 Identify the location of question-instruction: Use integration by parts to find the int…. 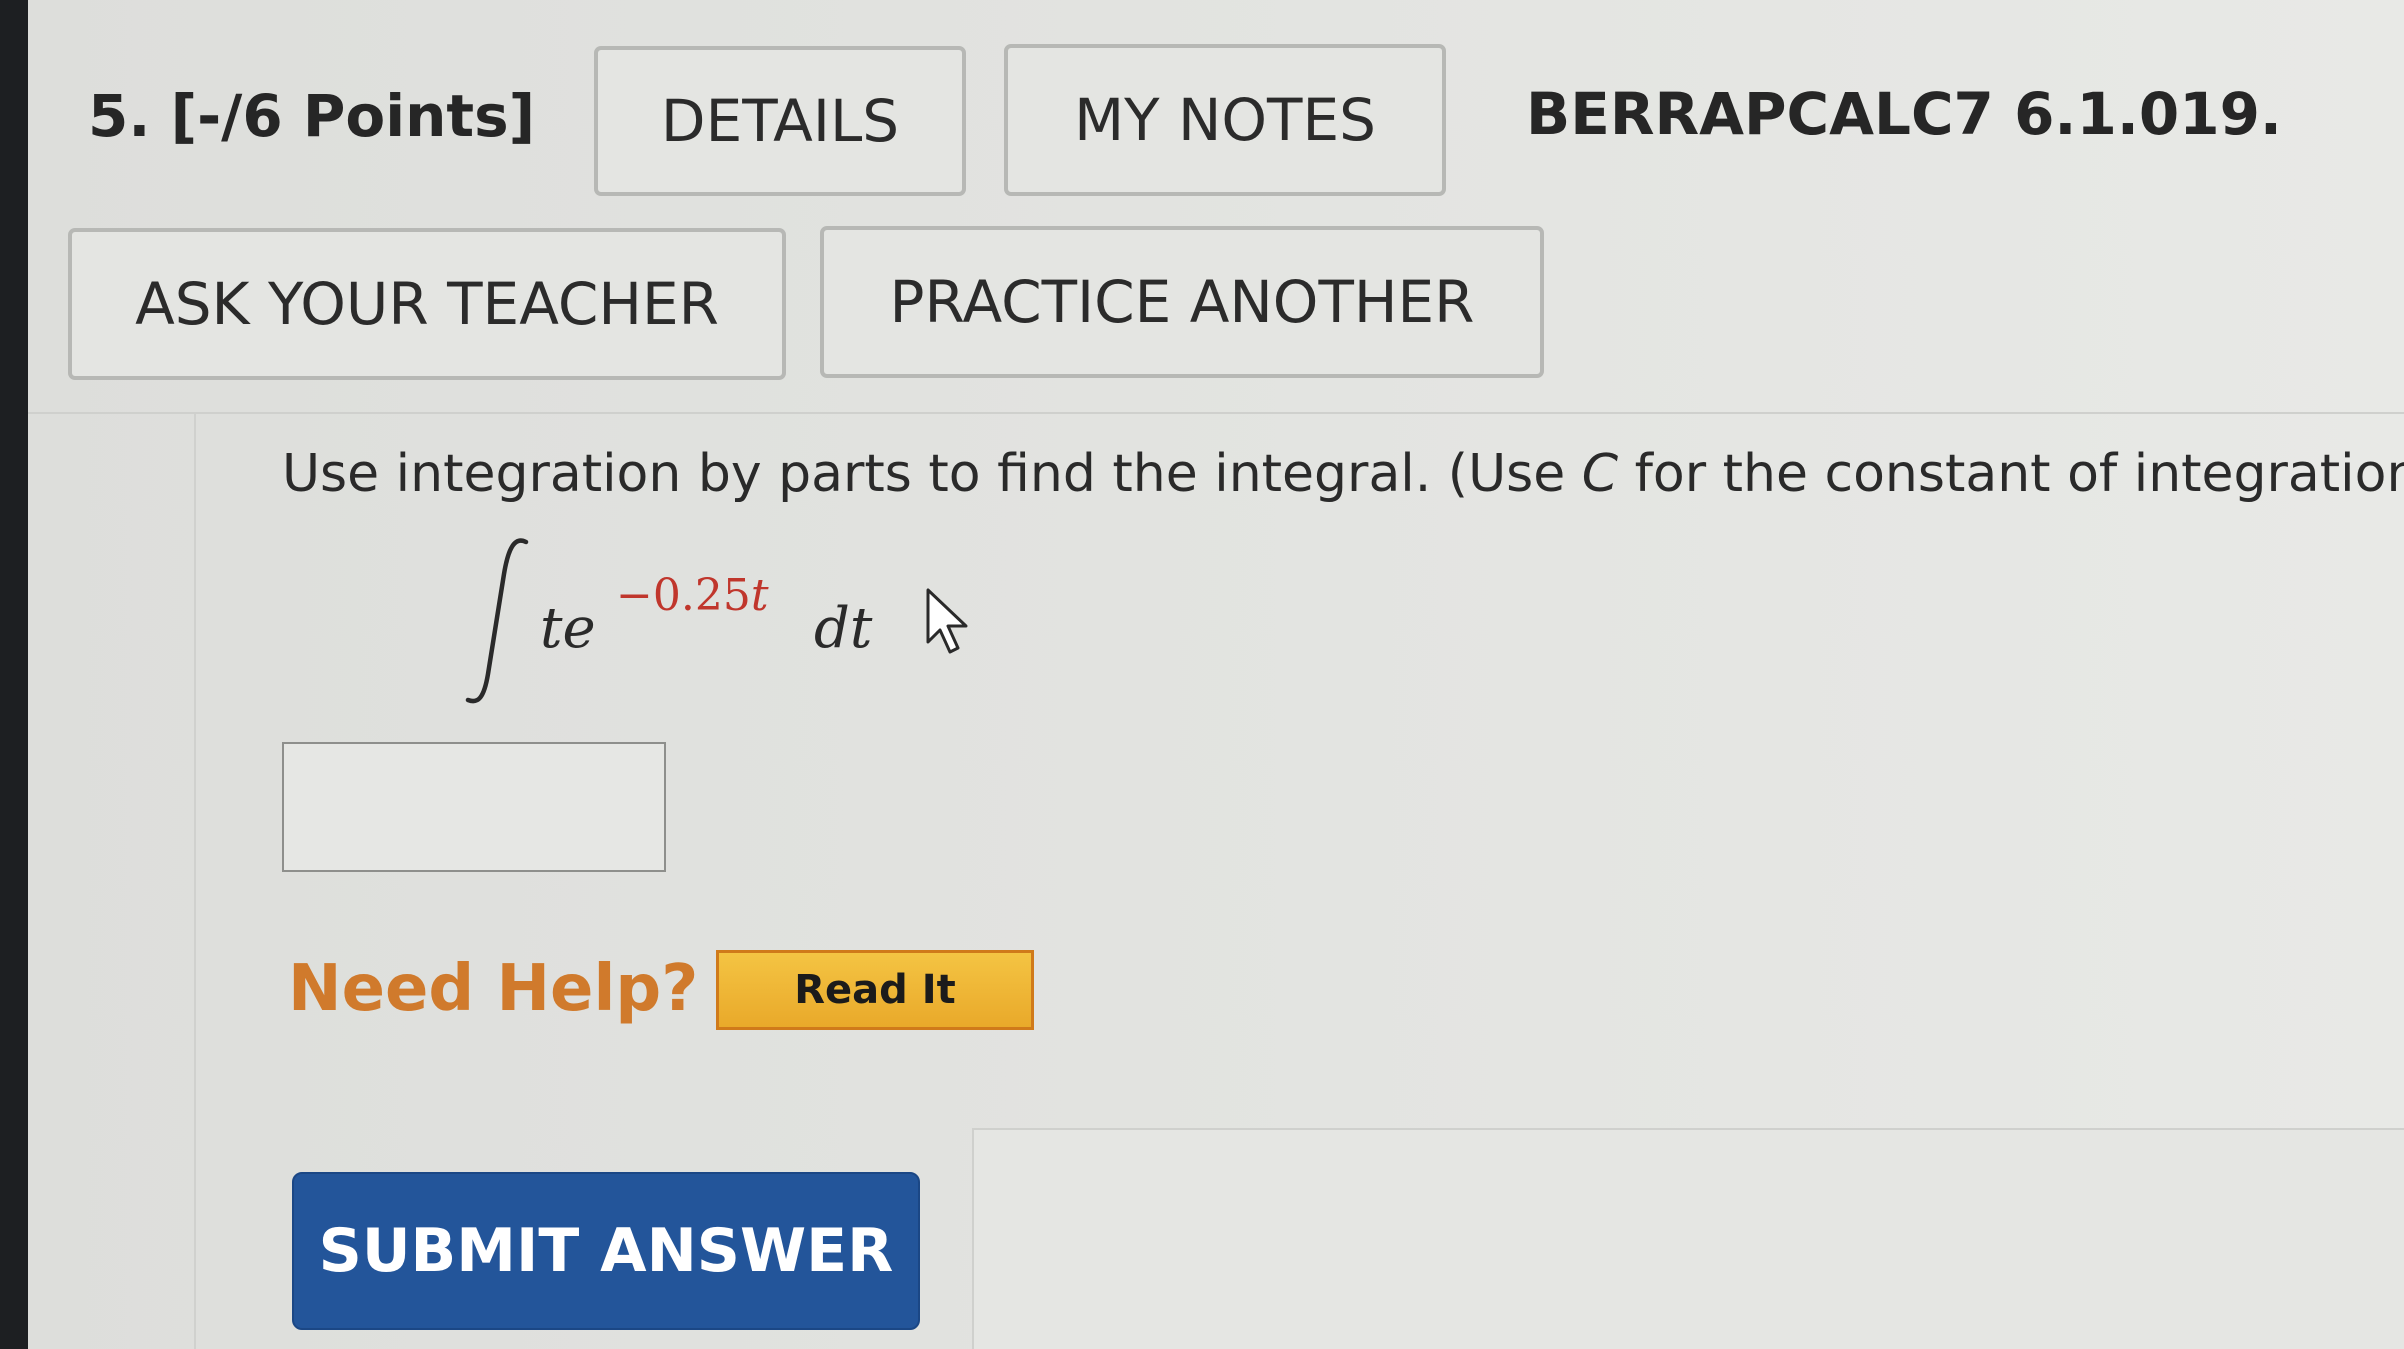
(1343, 474).